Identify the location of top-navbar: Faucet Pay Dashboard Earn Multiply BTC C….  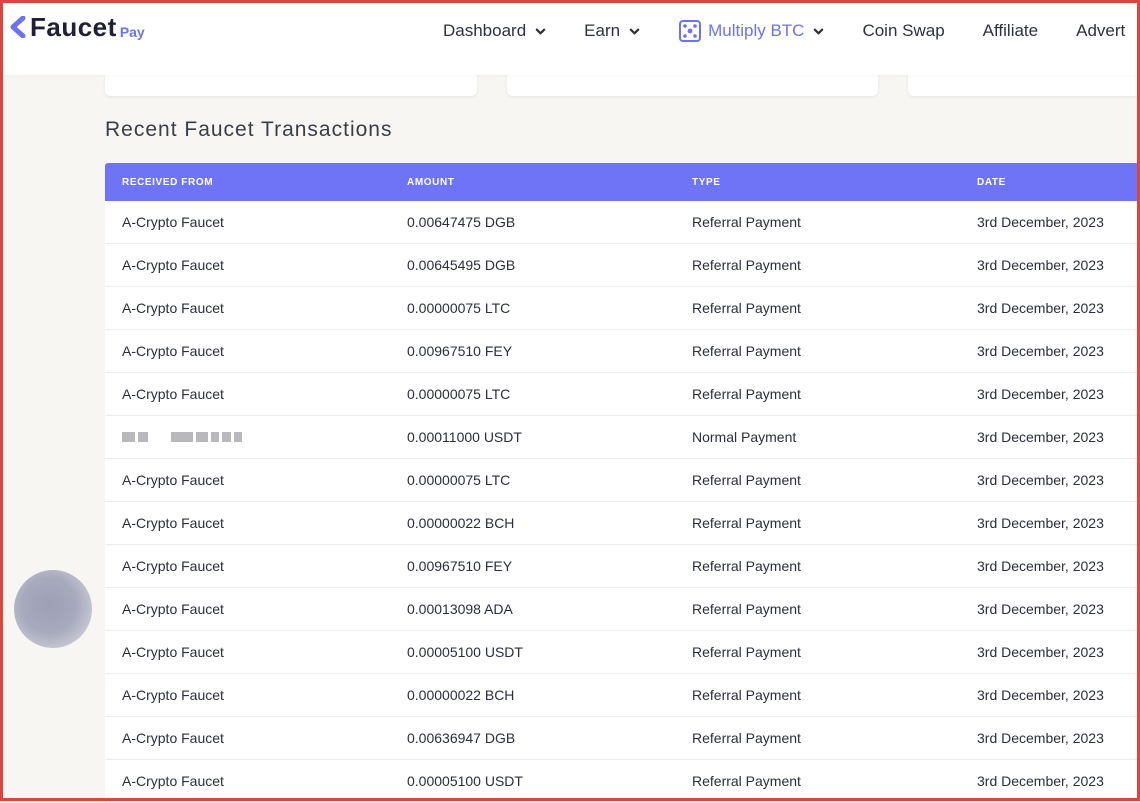
(570, 39).